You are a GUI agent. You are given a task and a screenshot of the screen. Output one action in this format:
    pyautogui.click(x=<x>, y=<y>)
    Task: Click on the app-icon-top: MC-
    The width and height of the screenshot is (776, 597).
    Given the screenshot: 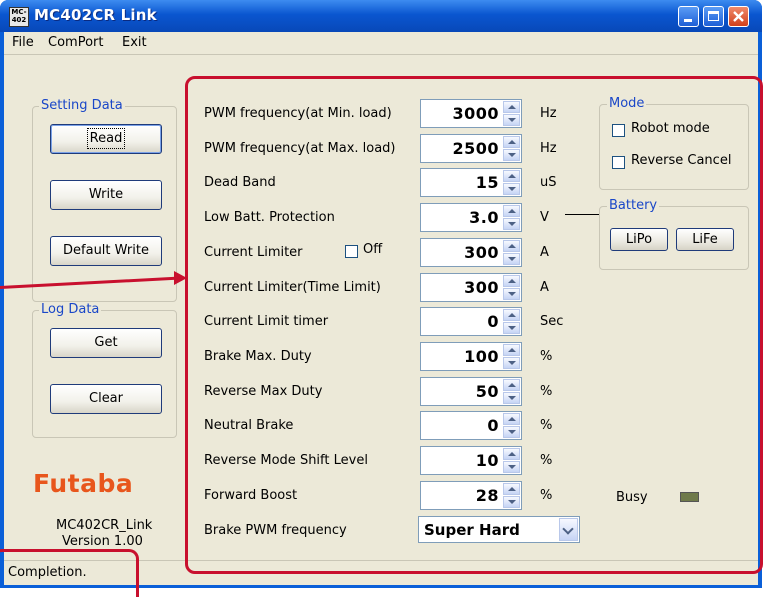 What is the action you would take?
    pyautogui.click(x=19, y=12)
    